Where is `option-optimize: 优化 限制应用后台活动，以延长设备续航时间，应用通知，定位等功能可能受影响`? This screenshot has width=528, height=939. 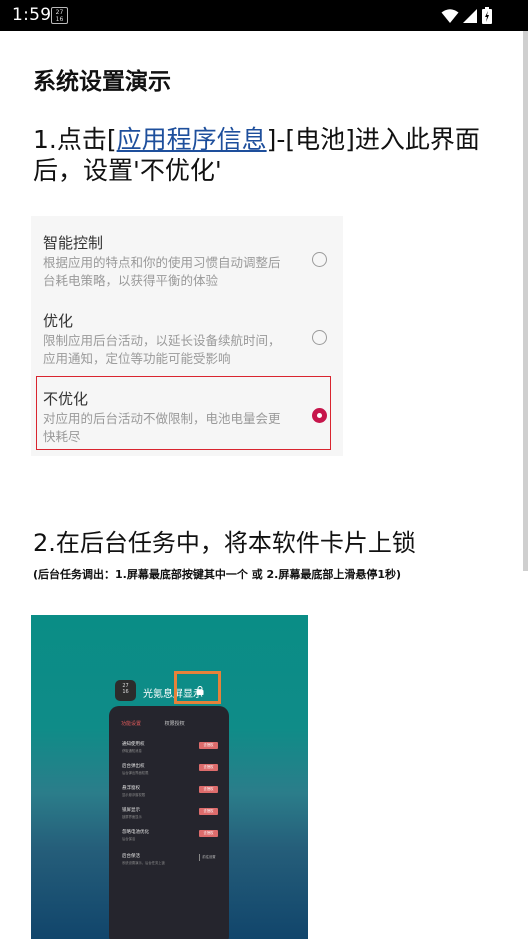
option-optimize: 优化 限制应用后台活动，以延长设备续航时间，应用通知，定位等功能可能受影响 is located at coordinates (188, 339).